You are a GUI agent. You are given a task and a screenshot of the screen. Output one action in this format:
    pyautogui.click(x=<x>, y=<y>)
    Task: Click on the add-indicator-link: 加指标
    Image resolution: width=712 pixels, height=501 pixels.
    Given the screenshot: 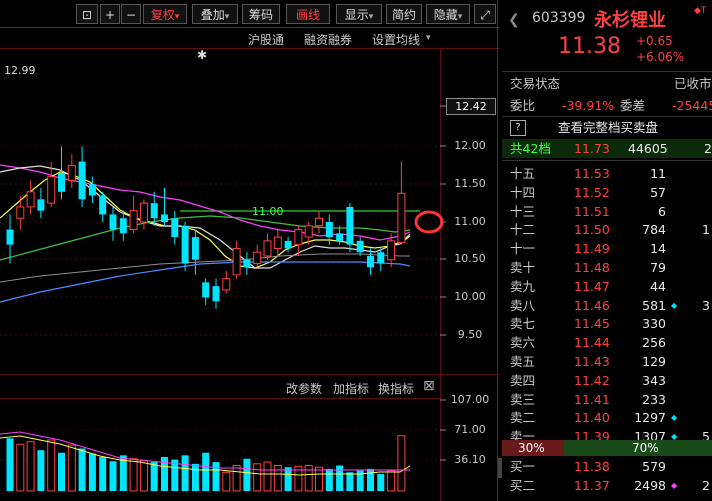 What is the action you would take?
    pyautogui.click(x=351, y=388)
    